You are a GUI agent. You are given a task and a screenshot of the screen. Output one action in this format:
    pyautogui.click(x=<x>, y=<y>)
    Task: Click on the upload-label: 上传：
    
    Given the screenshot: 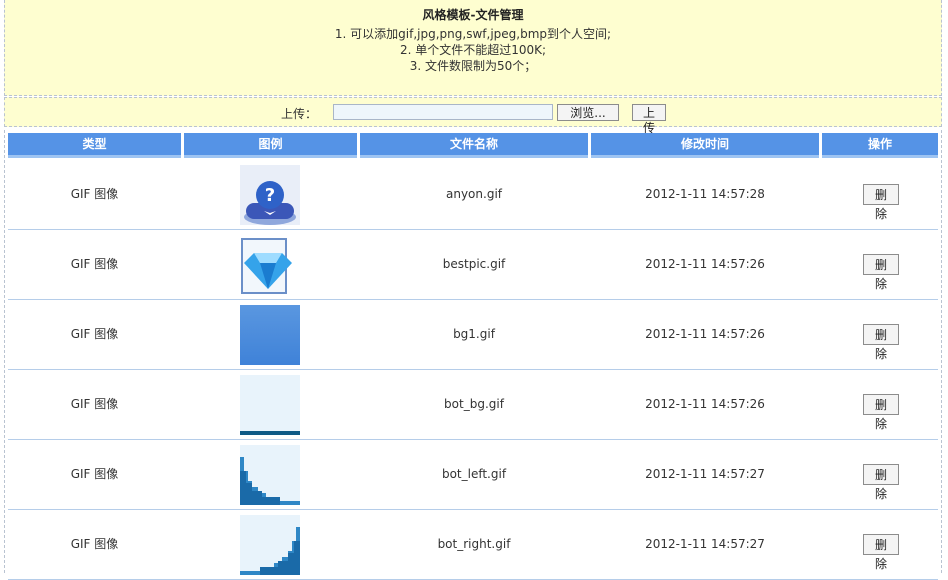 What is the action you would take?
    pyautogui.click(x=299, y=114)
    